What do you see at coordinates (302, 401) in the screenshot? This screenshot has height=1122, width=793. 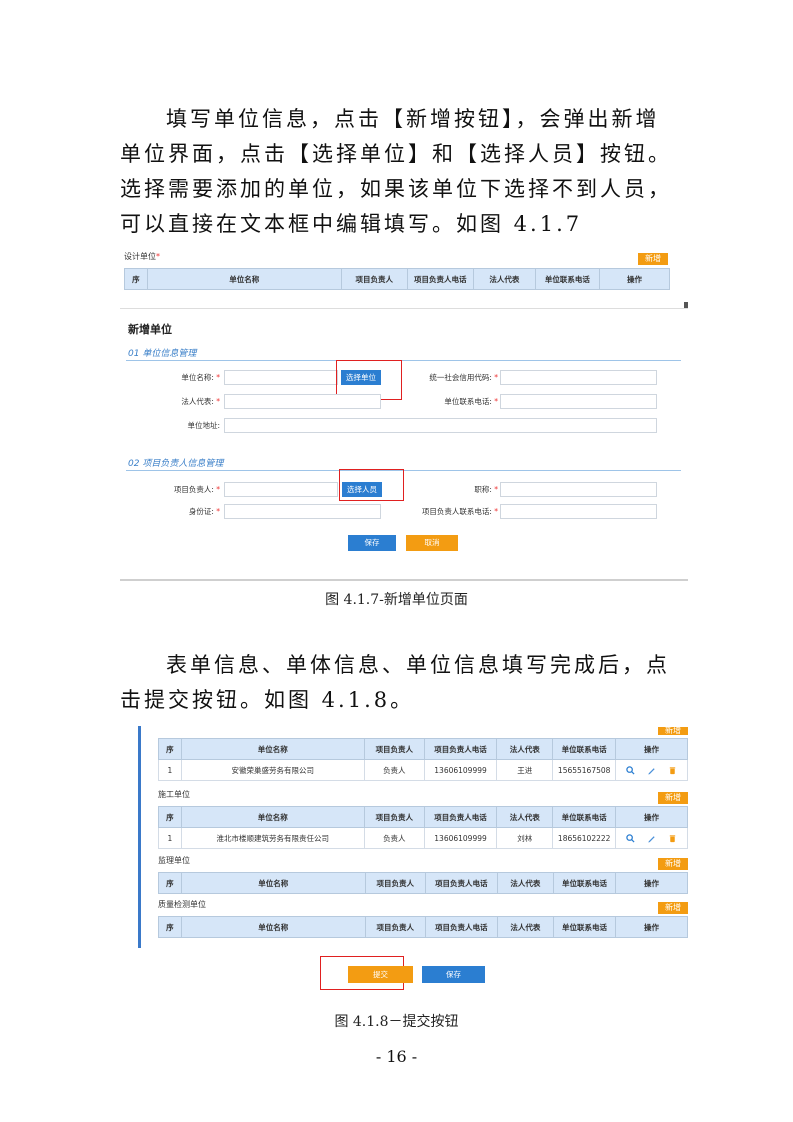 I see `legal-rep-input` at bounding box center [302, 401].